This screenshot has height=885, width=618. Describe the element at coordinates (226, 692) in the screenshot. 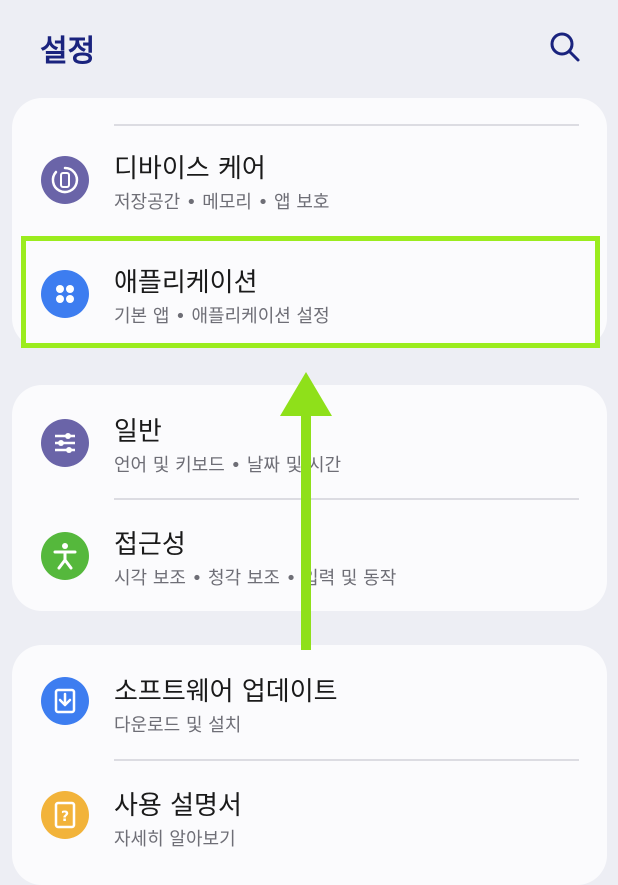

I see `item-title: 소프트웨어 업데이트` at that location.